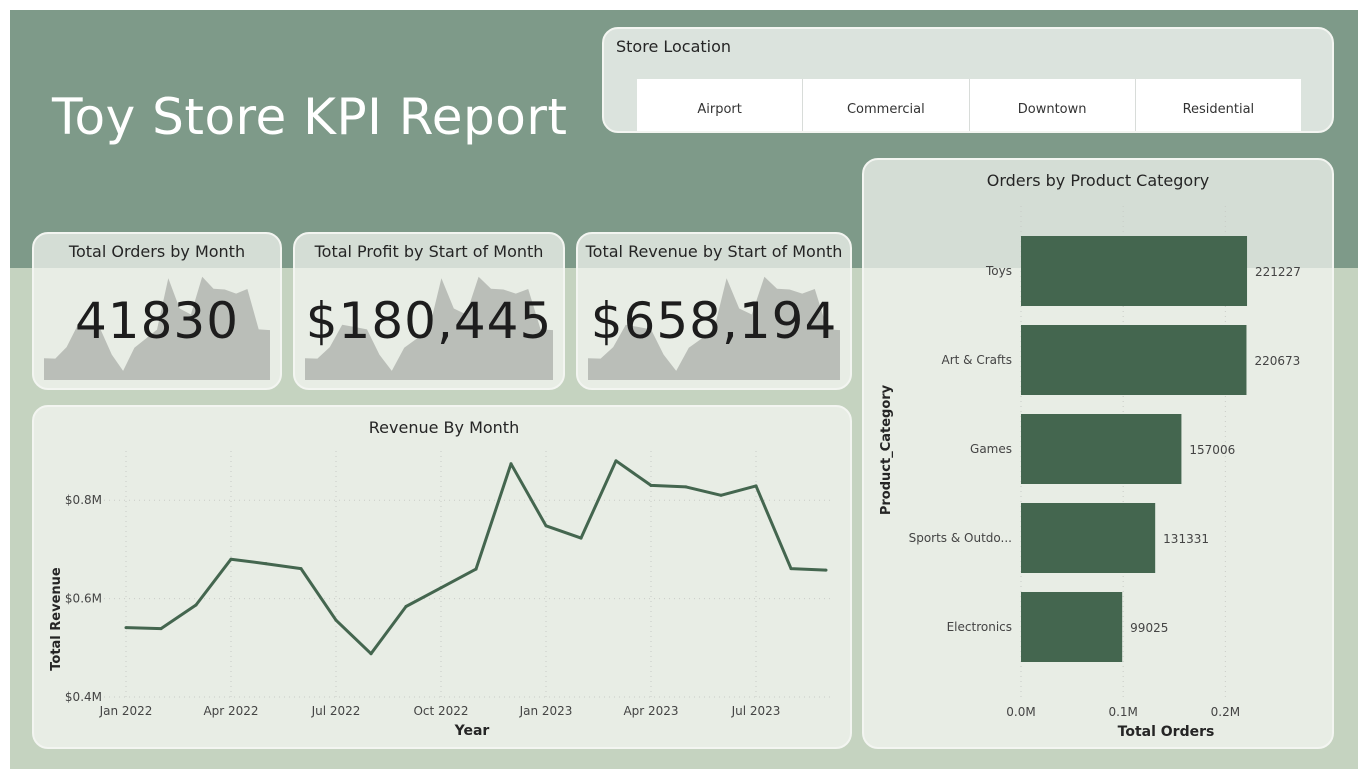  I want to click on x-tick-label: Apr 2023, so click(650, 711).